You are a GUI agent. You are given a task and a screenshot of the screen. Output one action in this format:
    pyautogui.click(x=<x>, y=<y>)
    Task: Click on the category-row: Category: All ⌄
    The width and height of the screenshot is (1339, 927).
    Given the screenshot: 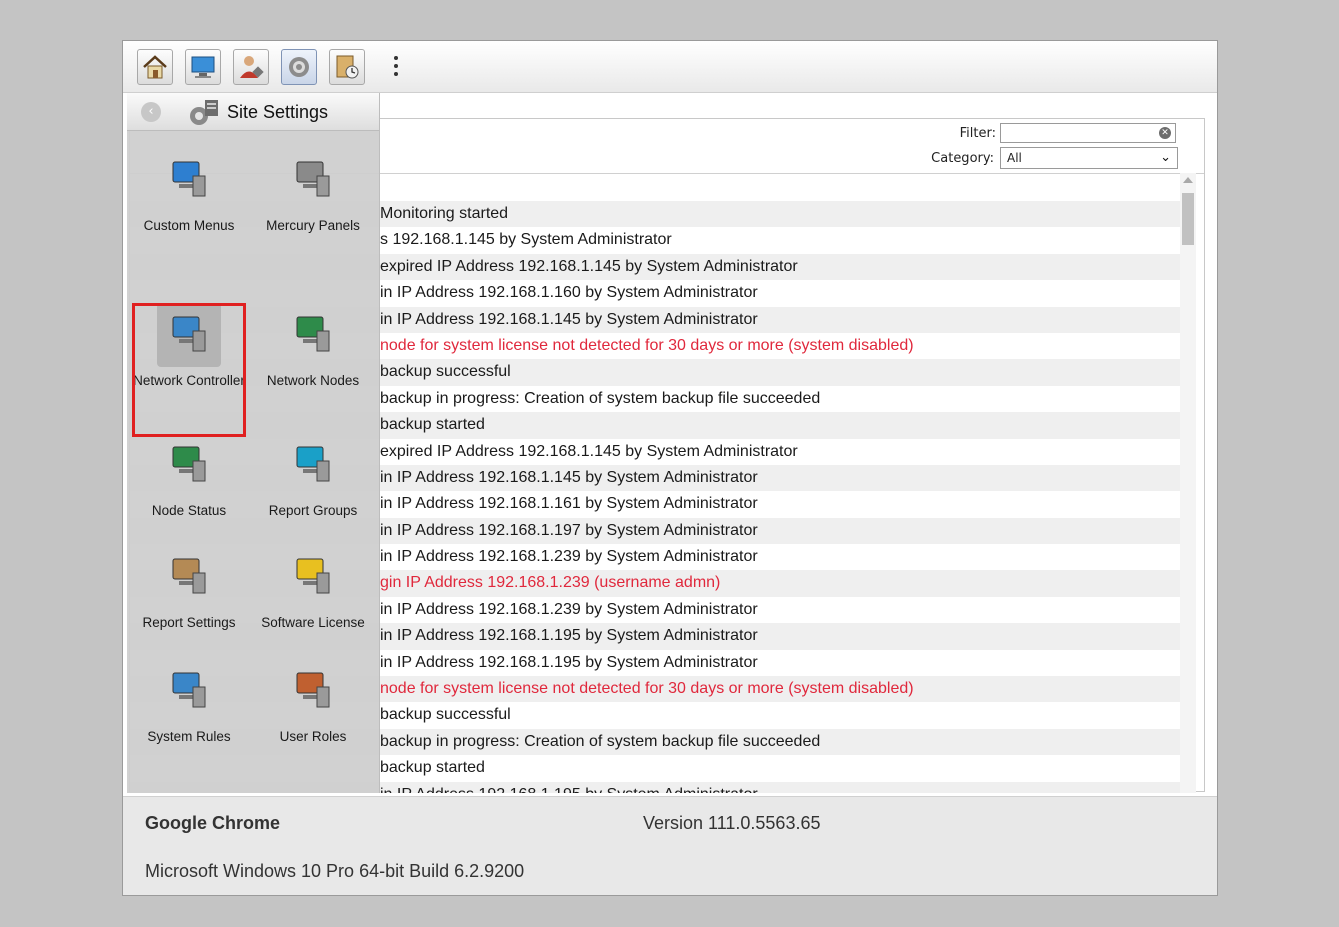 What is the action you would take?
    pyautogui.click(x=1054, y=158)
    